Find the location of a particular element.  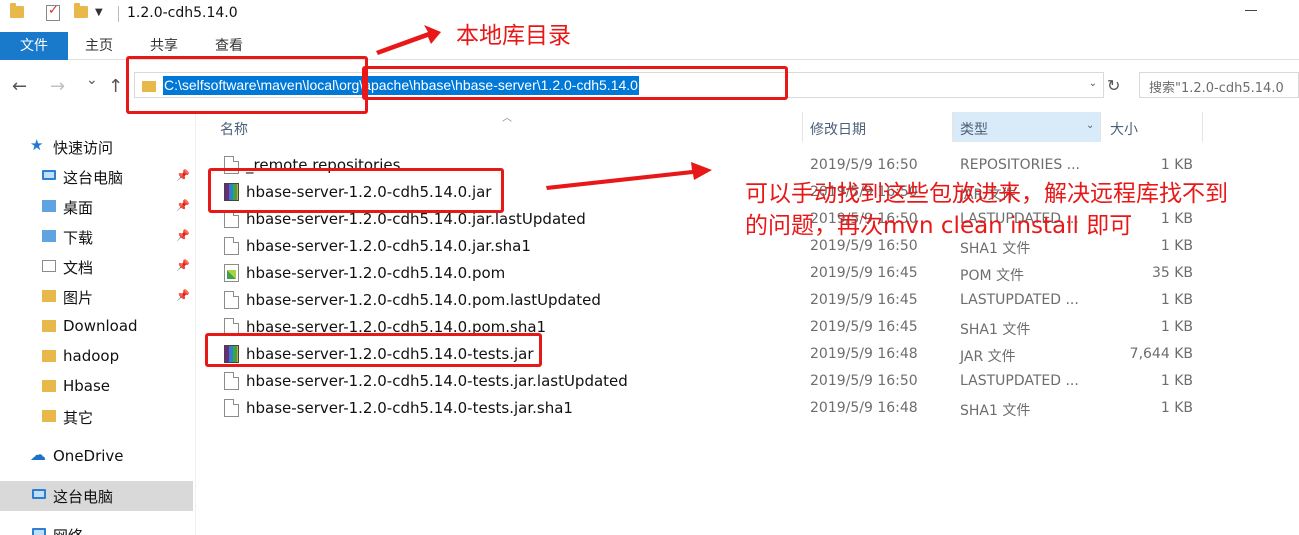

column-name: 名称 is located at coordinates (234, 129).